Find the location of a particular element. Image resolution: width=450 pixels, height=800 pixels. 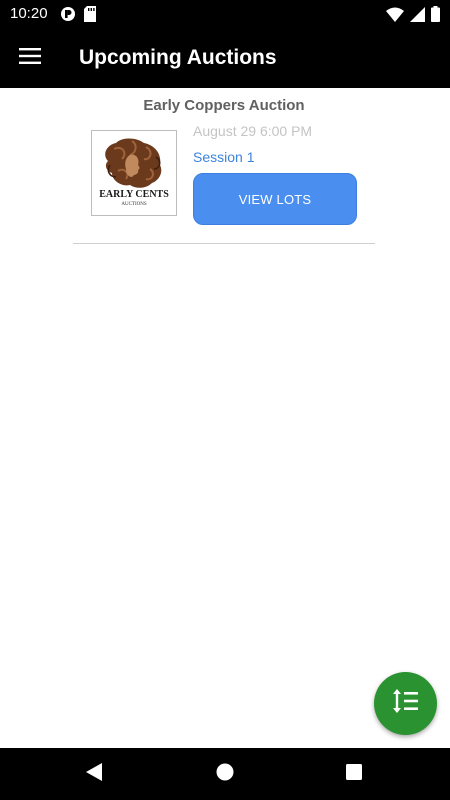

status-right-icons is located at coordinates (413, 16).